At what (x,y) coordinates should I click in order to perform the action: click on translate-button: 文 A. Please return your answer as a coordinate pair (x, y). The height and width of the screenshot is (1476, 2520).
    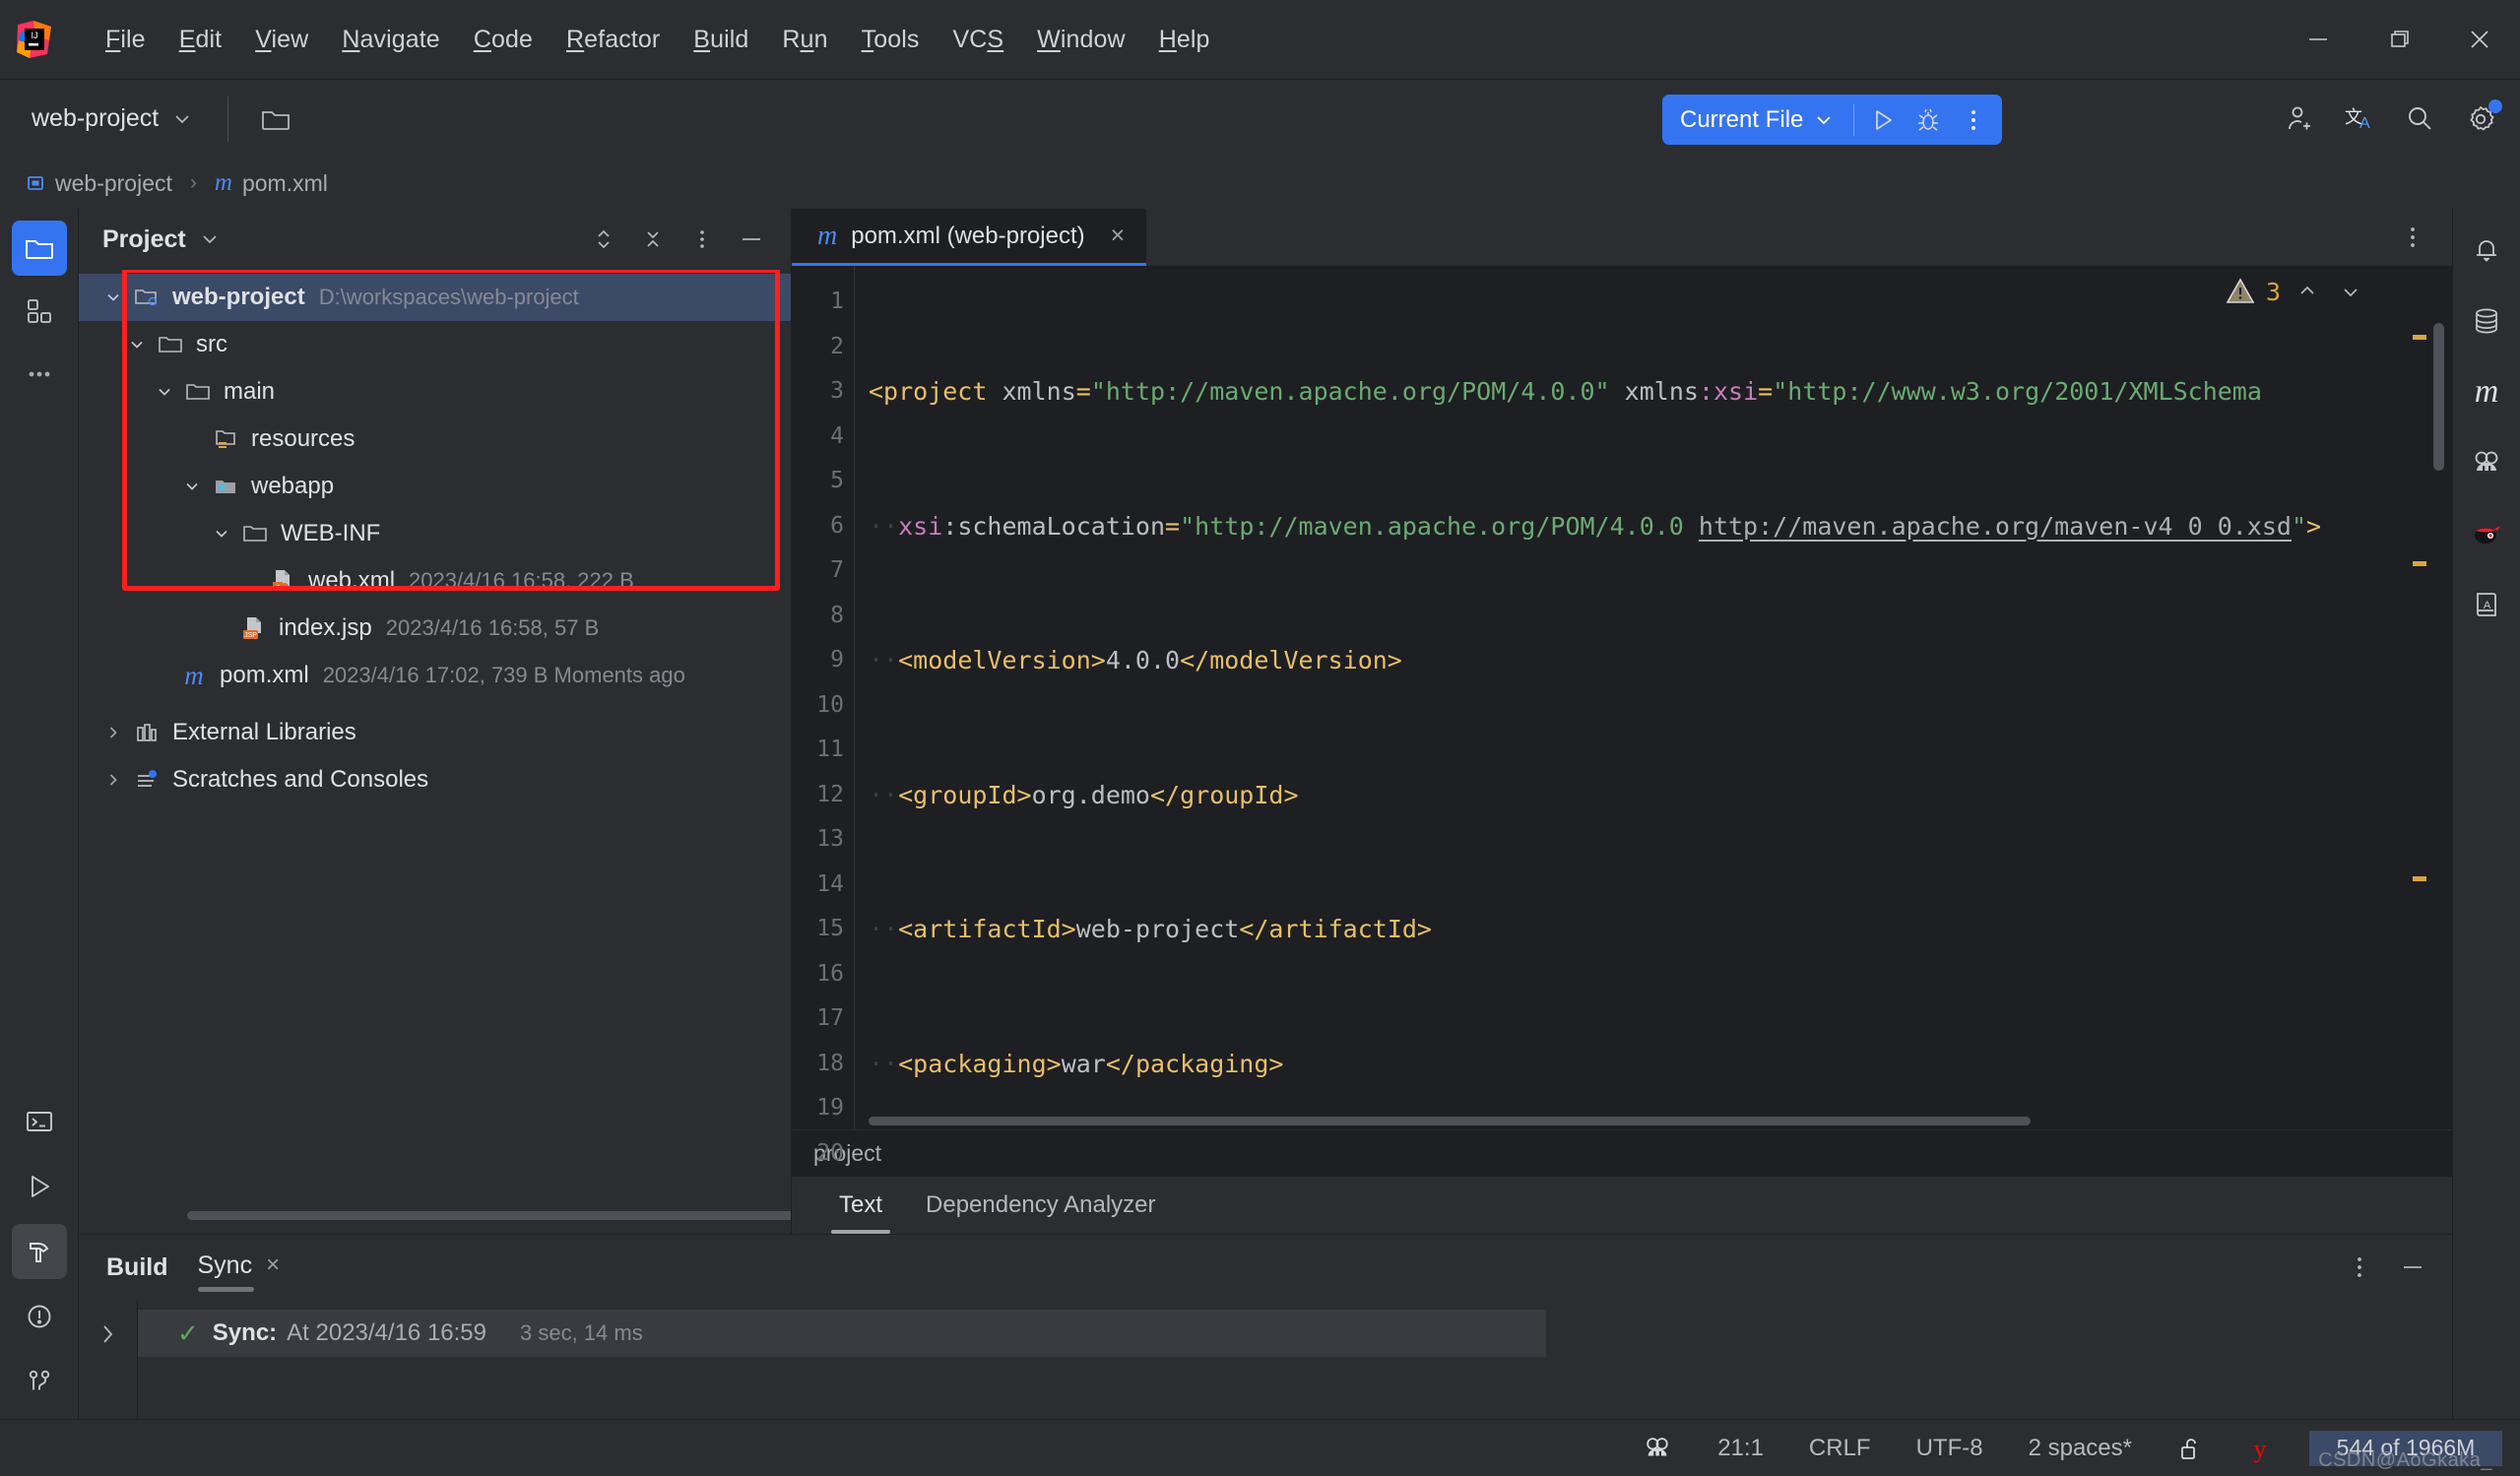
    Looking at the image, I should click on (2358, 119).